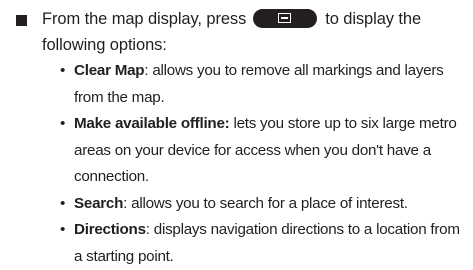  I want to click on option-term: Clear Map, so click(109, 70).